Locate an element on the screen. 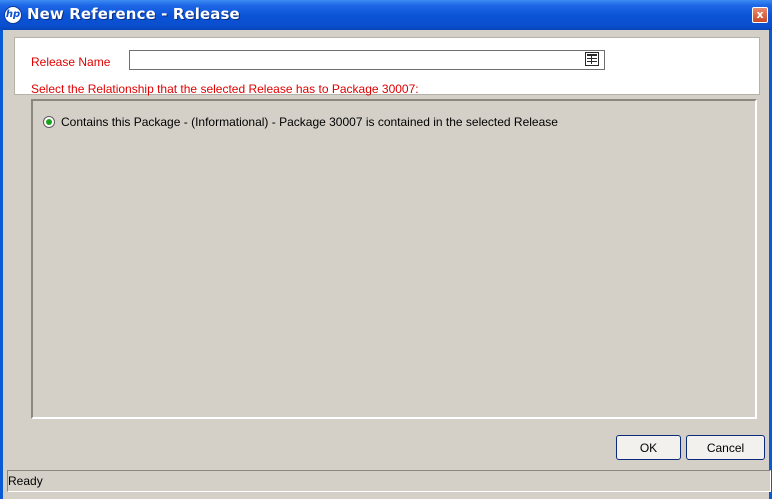 This screenshot has width=772, height=499. contains-package-radio is located at coordinates (49, 122).